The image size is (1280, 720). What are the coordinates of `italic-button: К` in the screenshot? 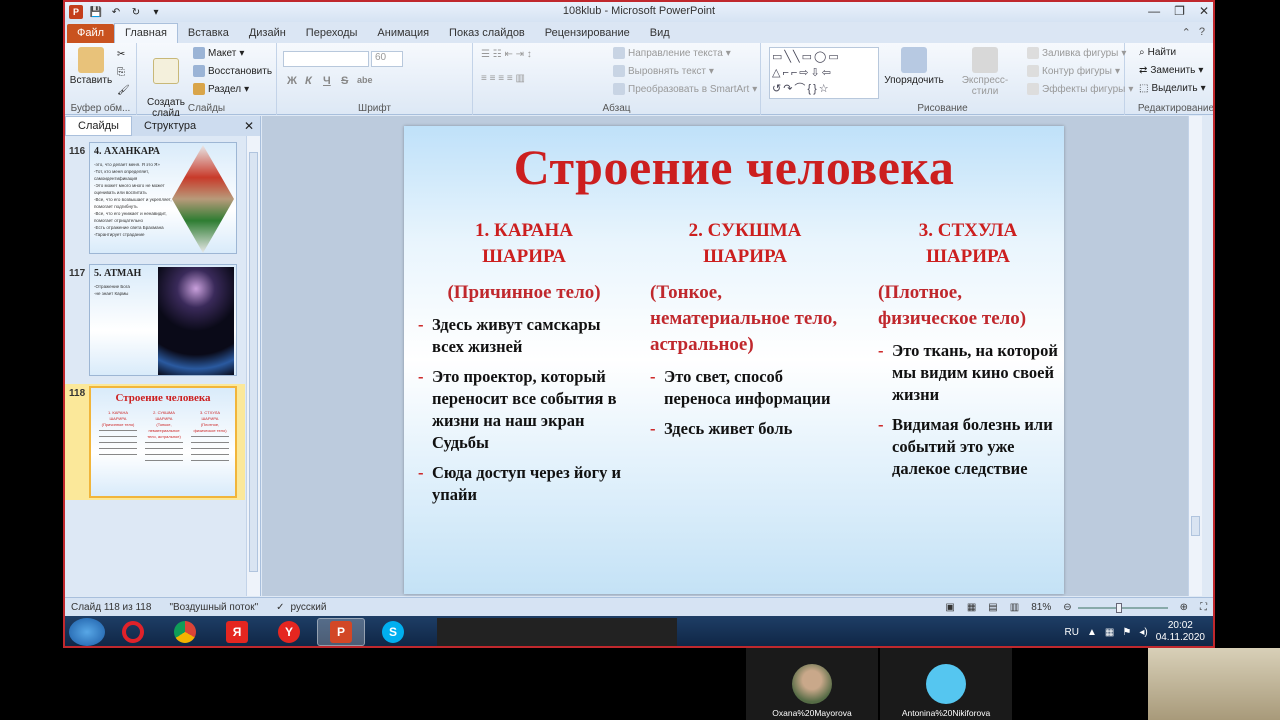 It's located at (308, 81).